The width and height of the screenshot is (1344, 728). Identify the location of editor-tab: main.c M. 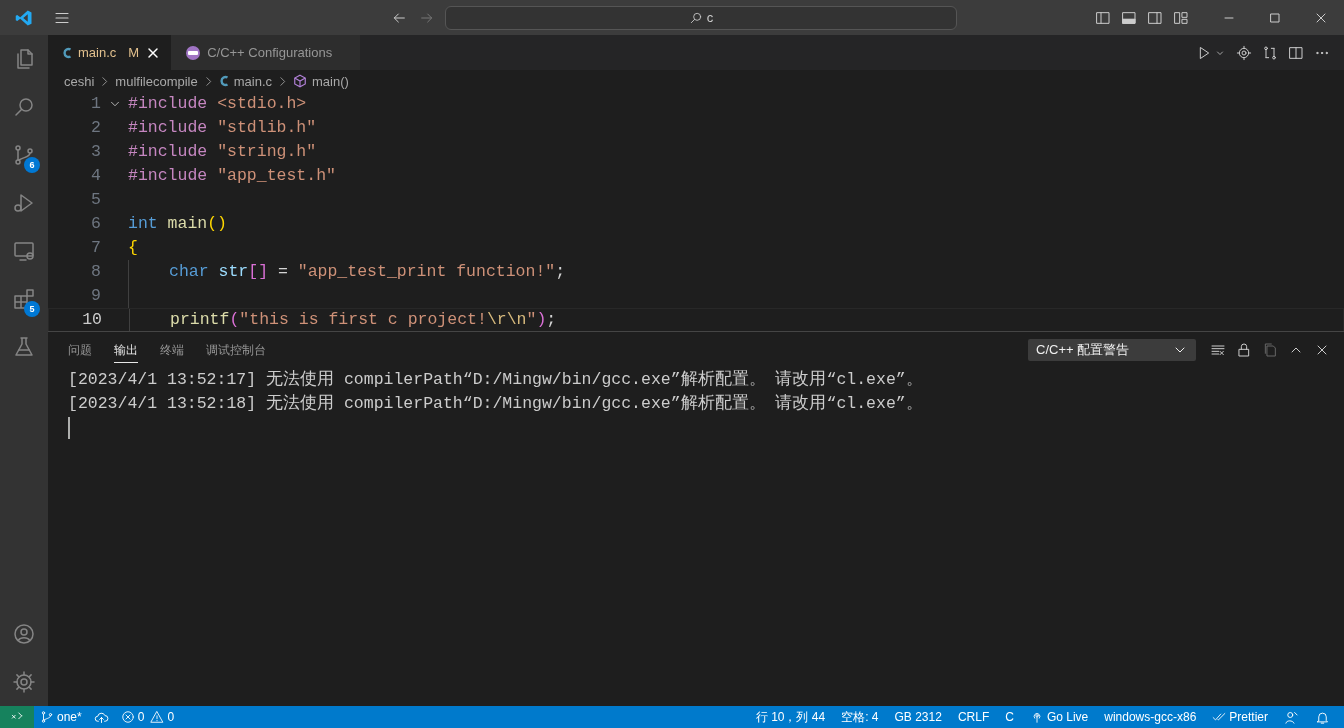
(110, 52).